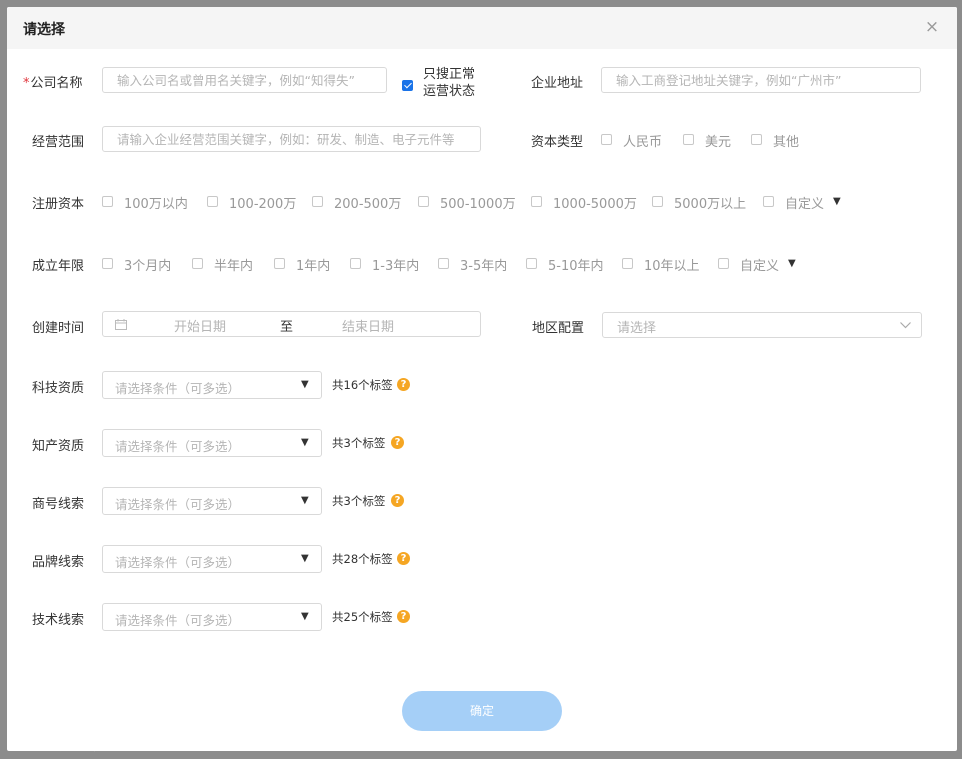 This screenshot has height=759, width=962. What do you see at coordinates (287, 327) in the screenshot?
I see `date-separator: 至` at bounding box center [287, 327].